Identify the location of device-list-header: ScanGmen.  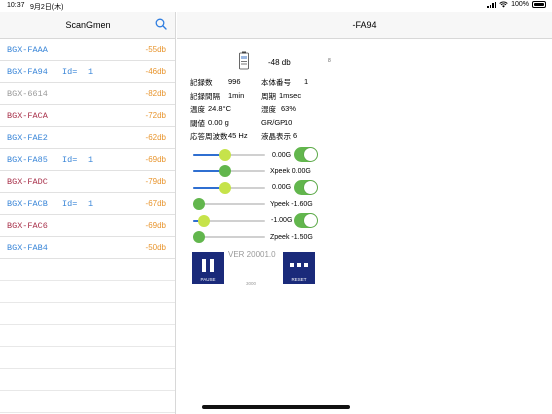
(87, 25).